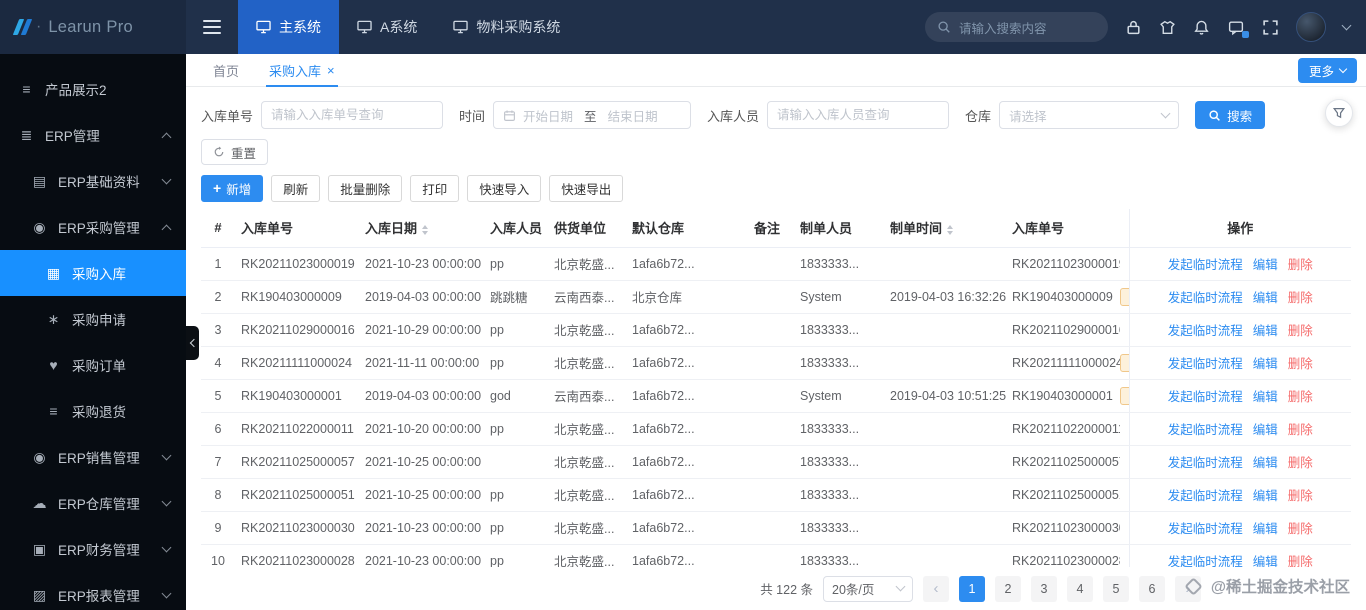 Image resolution: width=1366 pixels, height=610 pixels. Describe the element at coordinates (1080, 588) in the screenshot. I see `page-button-4: 4` at that location.